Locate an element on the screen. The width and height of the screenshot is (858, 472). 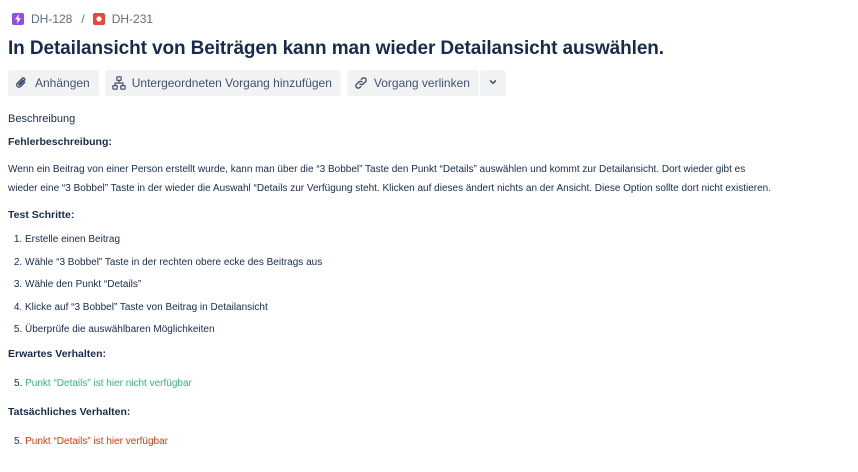
add-subtask-label: Untergeordneten Vorgang hinzufügen is located at coordinates (231, 83).